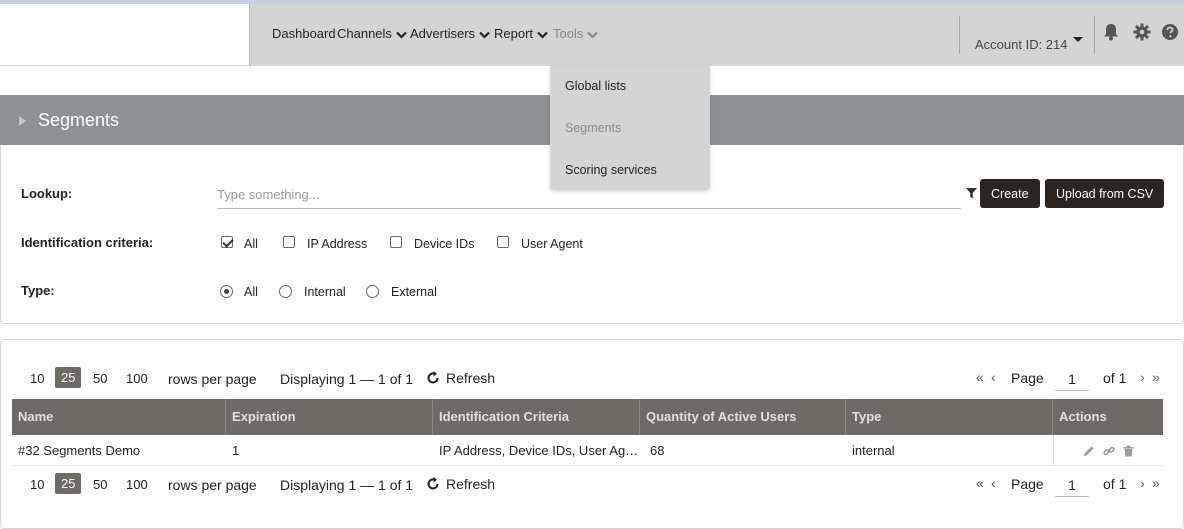 This screenshot has height=529, width=1184. What do you see at coordinates (372, 291) in the screenshot?
I see `type-external-radio` at bounding box center [372, 291].